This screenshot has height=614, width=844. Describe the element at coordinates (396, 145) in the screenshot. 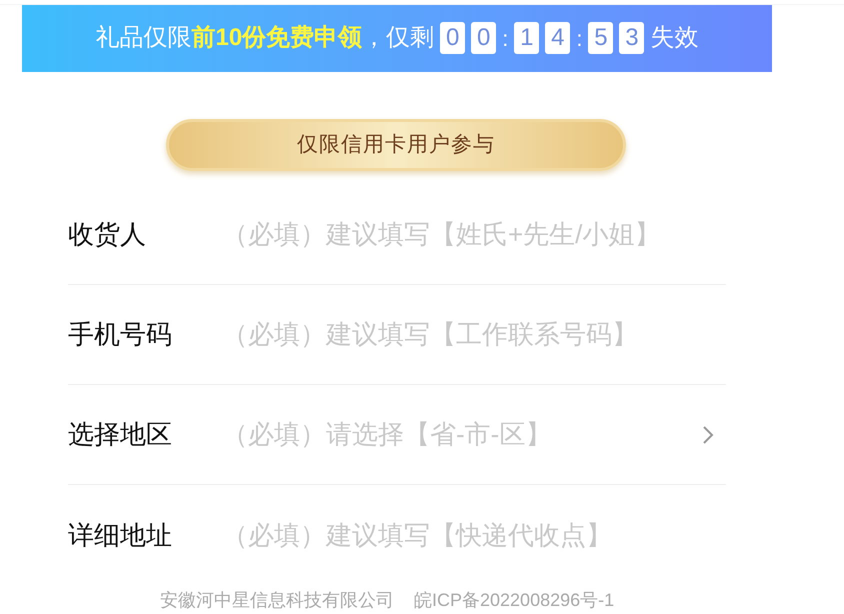

I see `notice-button: 仅限信用卡用户参与` at that location.